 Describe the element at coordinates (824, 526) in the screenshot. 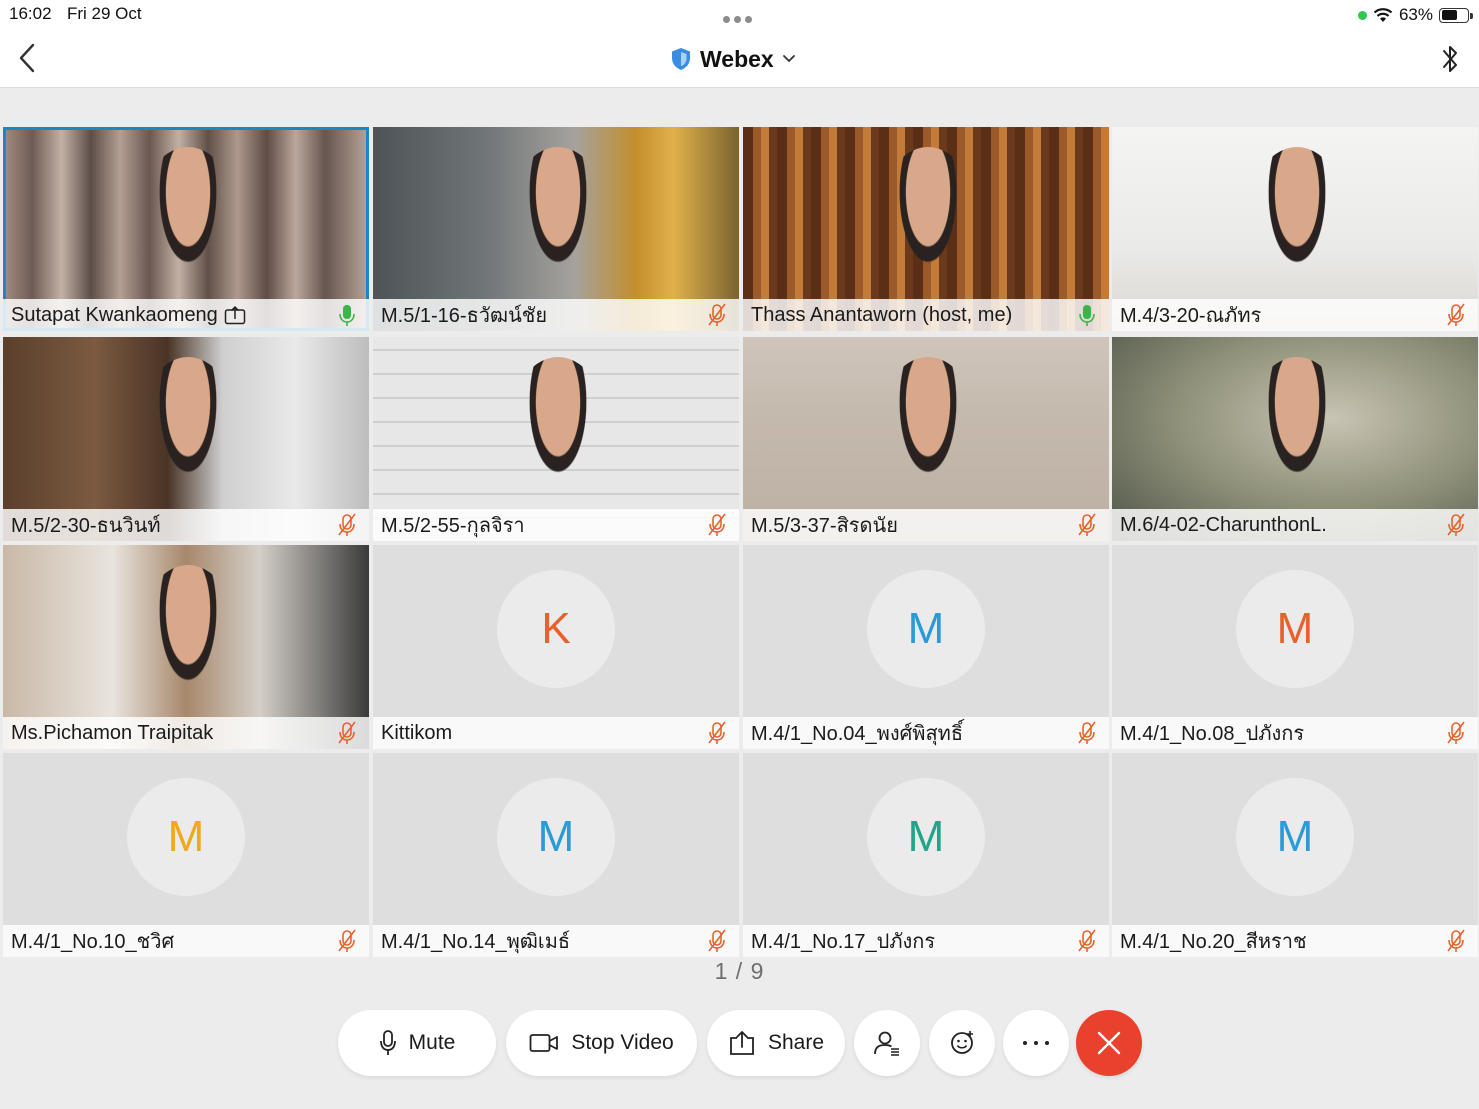

I see `participant-name: M.5/3-37-สิรดนัย` at that location.